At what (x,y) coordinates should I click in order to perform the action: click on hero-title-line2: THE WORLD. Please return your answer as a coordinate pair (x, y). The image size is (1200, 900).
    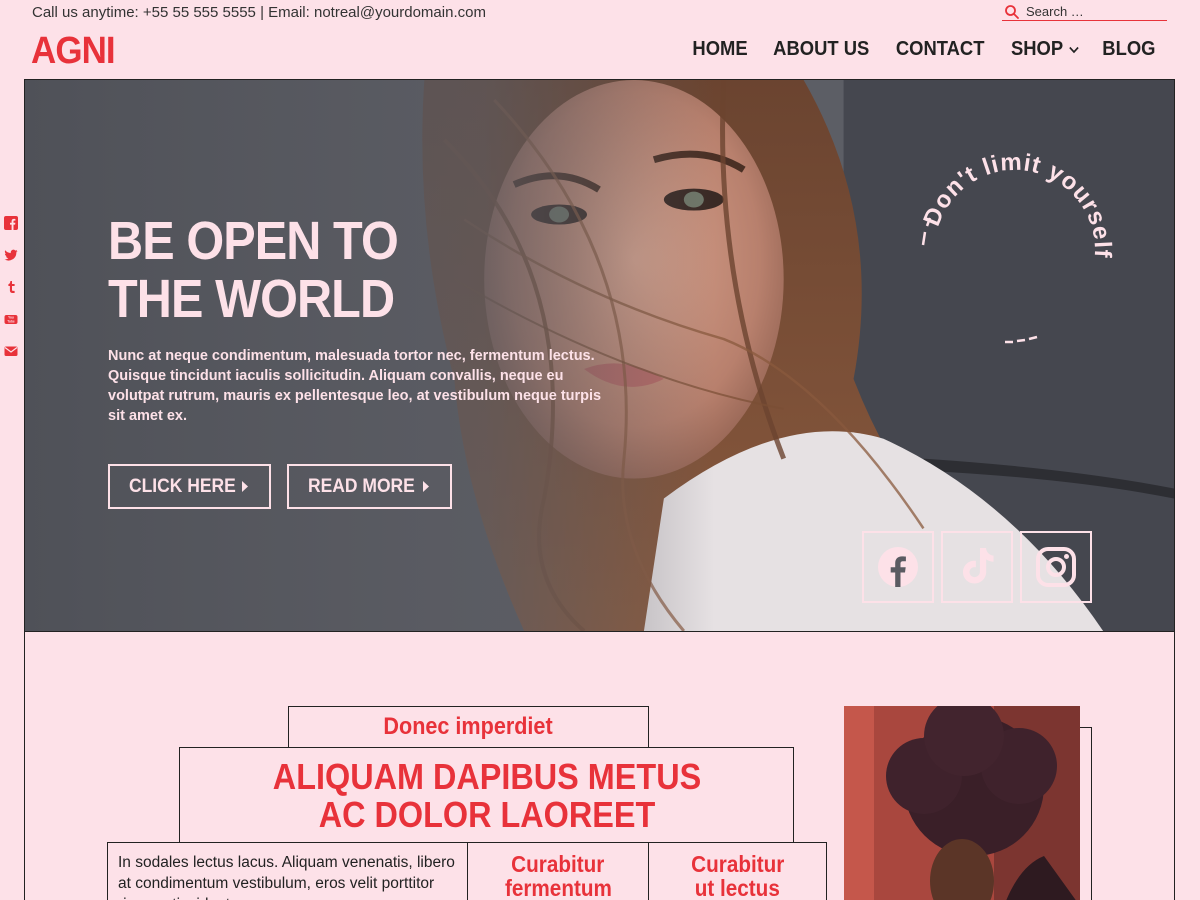
    Looking at the image, I should click on (251, 299).